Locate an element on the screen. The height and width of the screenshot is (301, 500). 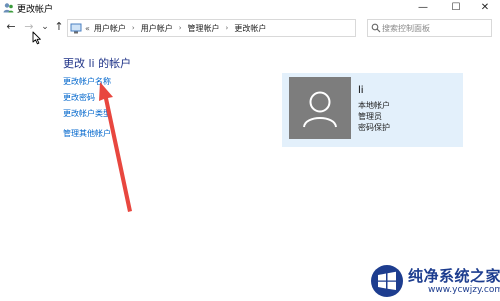
address-bar: « 用户帐户 › 用户帐户 › 管理帐户 › 更改帐户 ⌄ ↻ is located at coordinates (244, 28).